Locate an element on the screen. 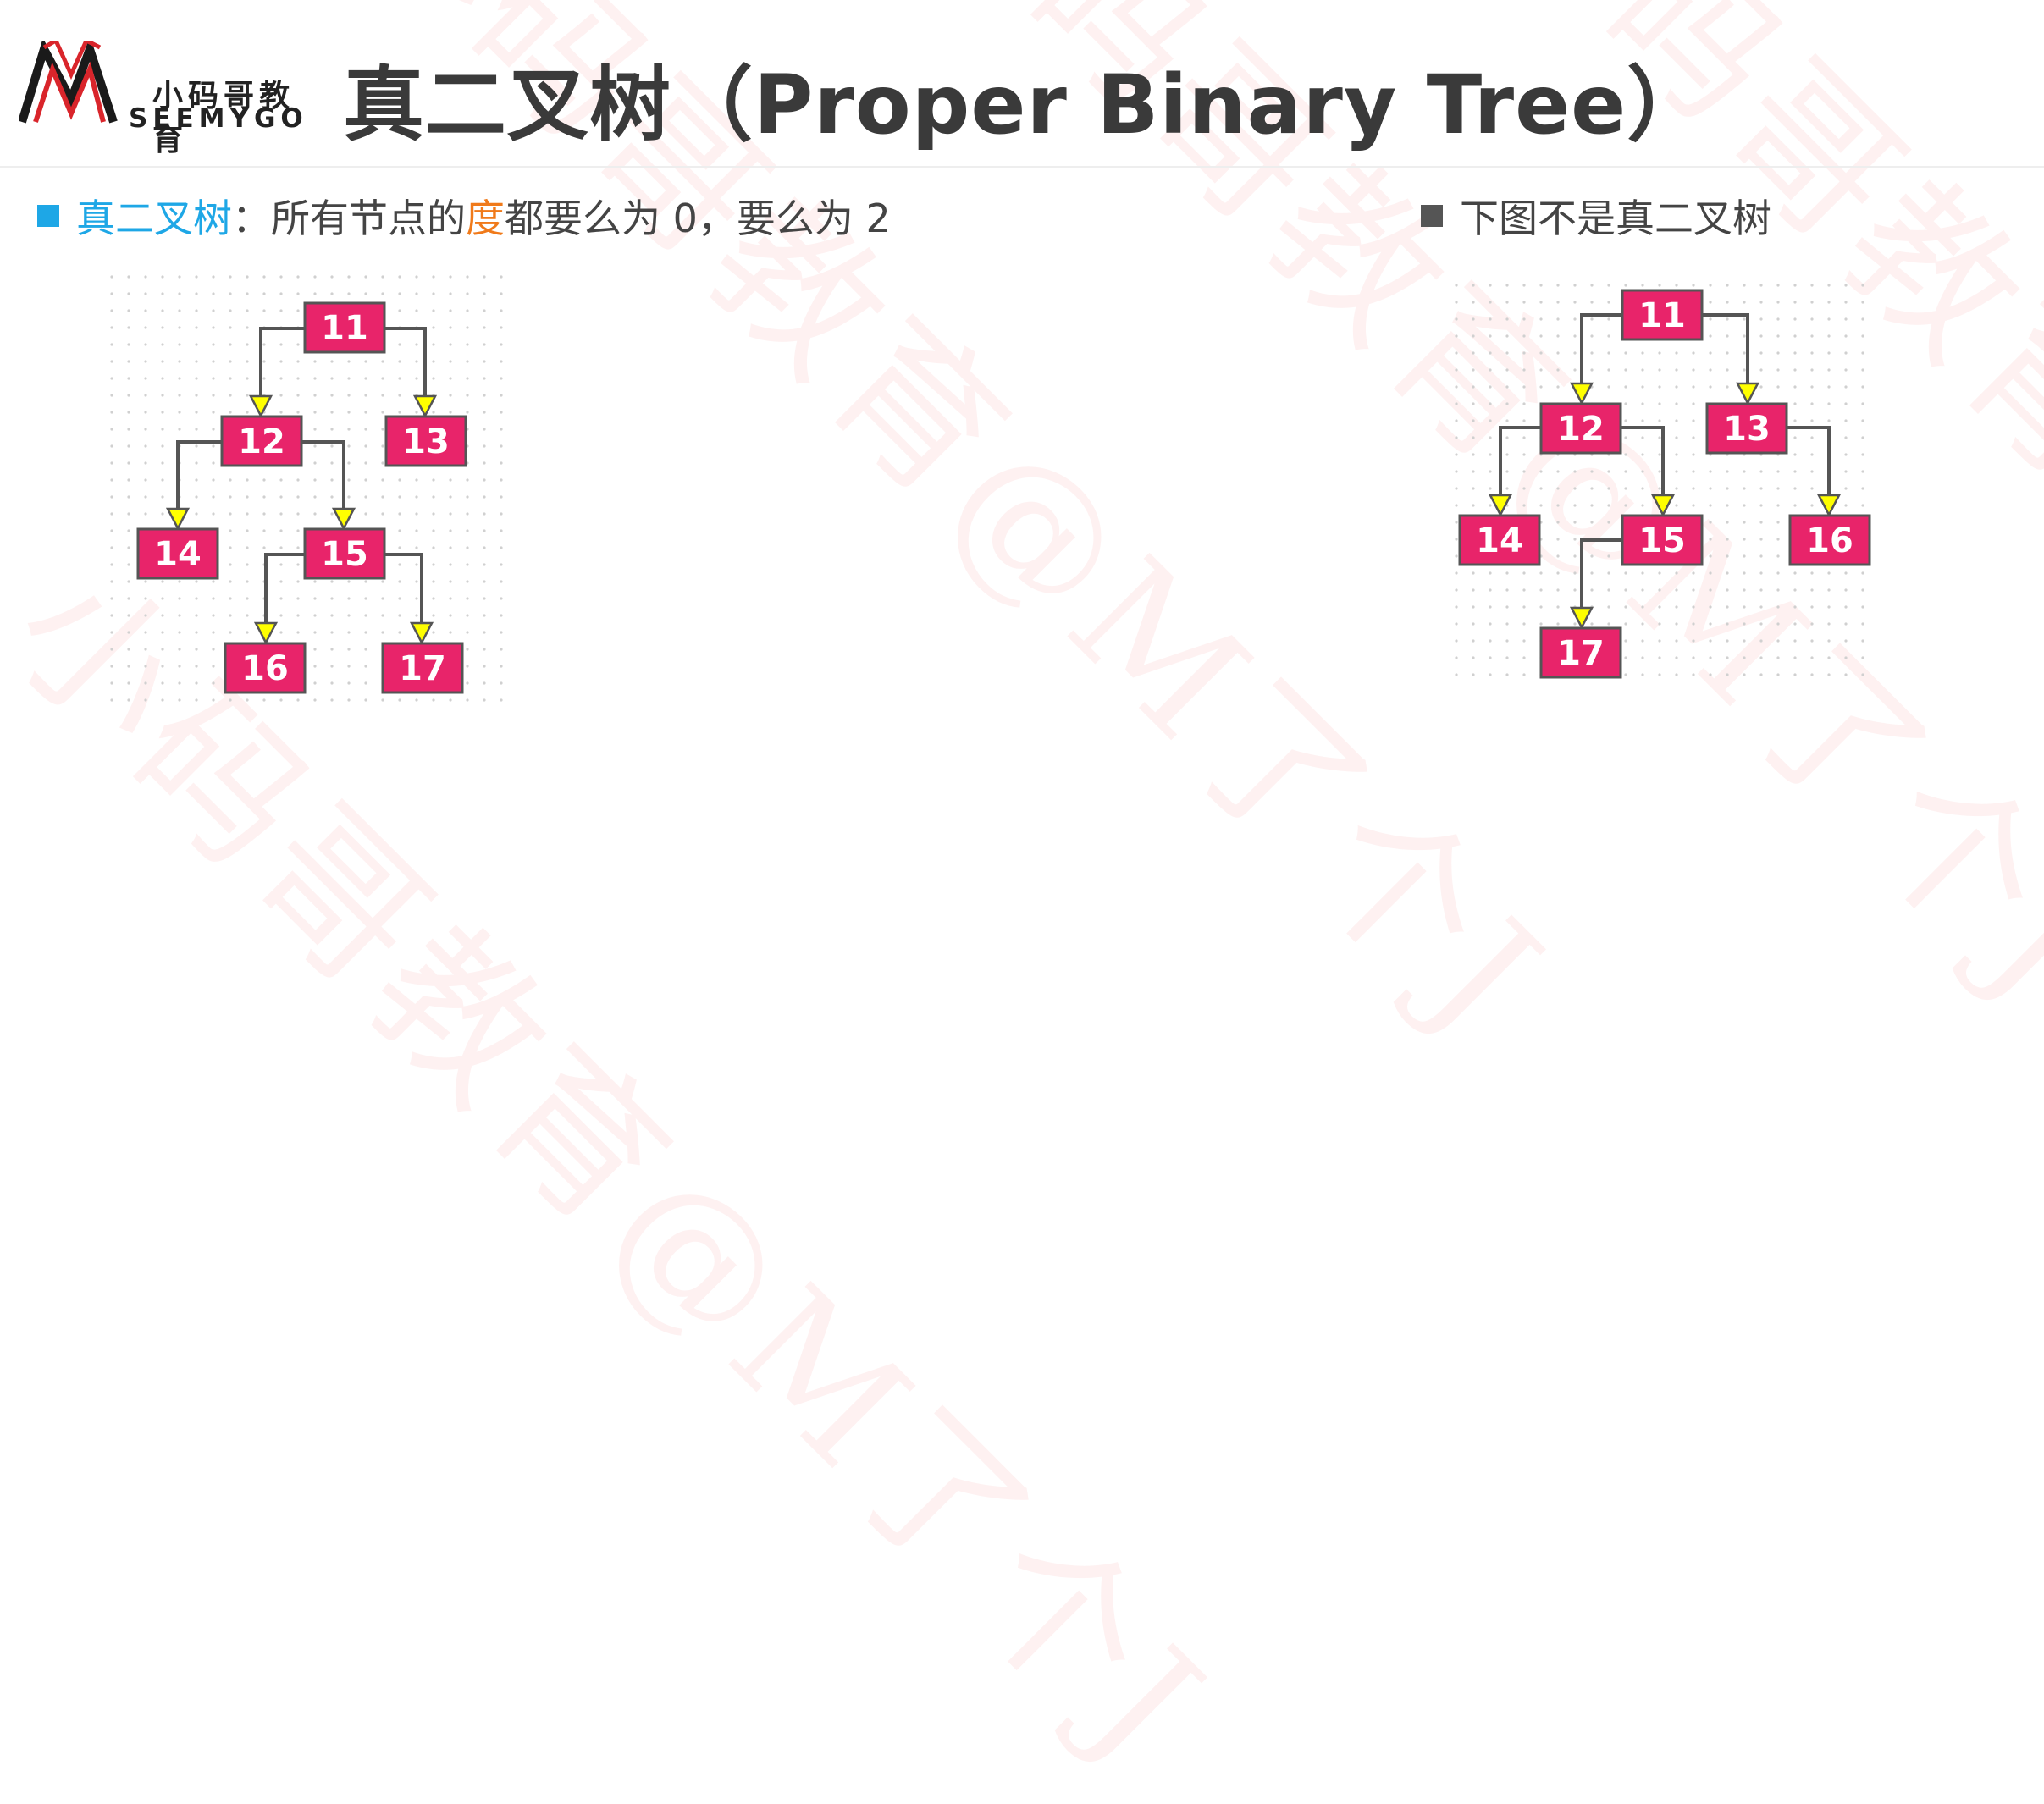  logo-english-text: SEEMYGO is located at coordinates (218, 118).